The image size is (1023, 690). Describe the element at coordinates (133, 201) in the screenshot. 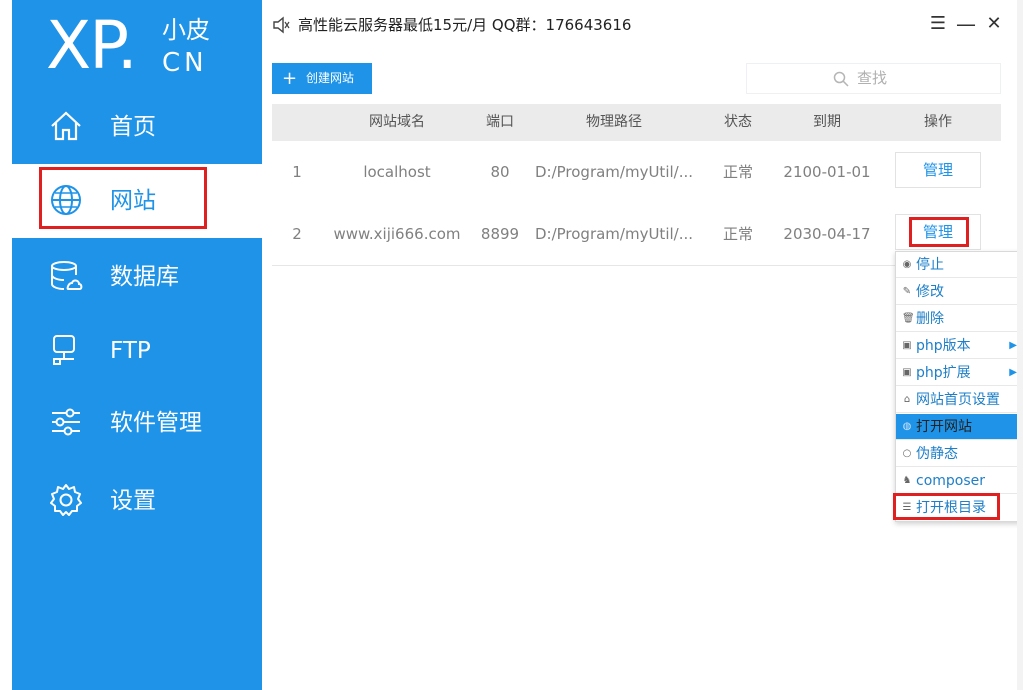

I see `sidebar-item-label: 网站` at that location.